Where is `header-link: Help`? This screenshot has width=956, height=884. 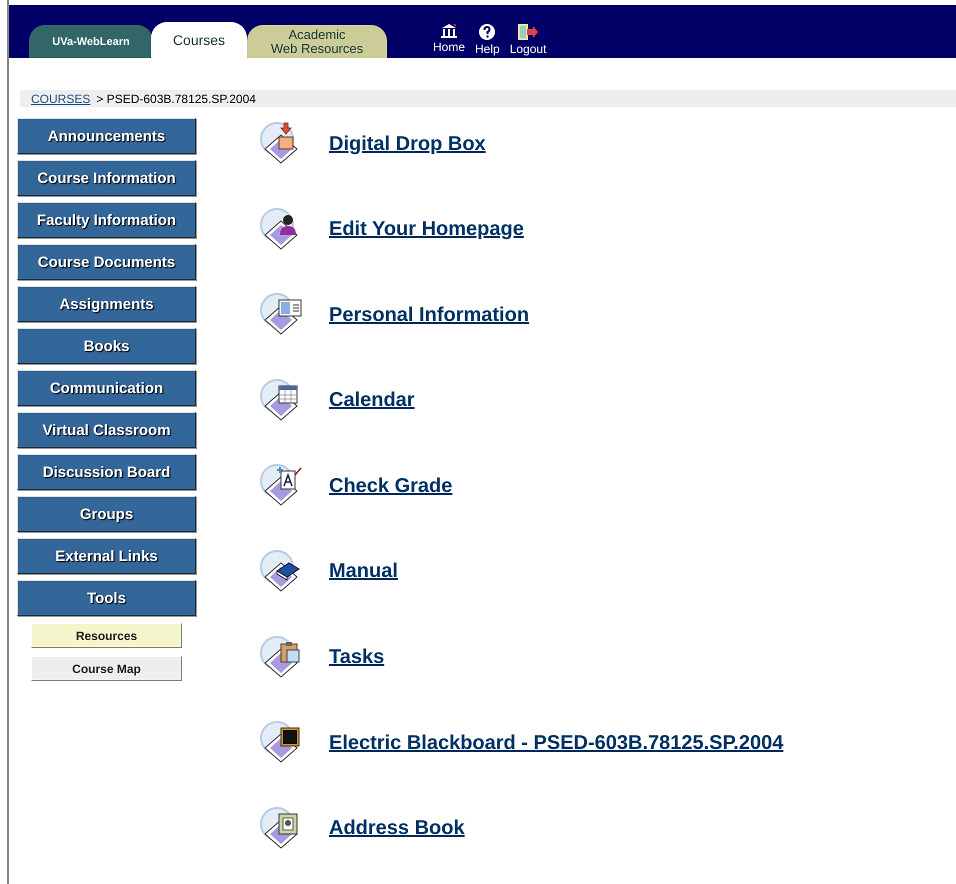 header-link: Help is located at coordinates (487, 39).